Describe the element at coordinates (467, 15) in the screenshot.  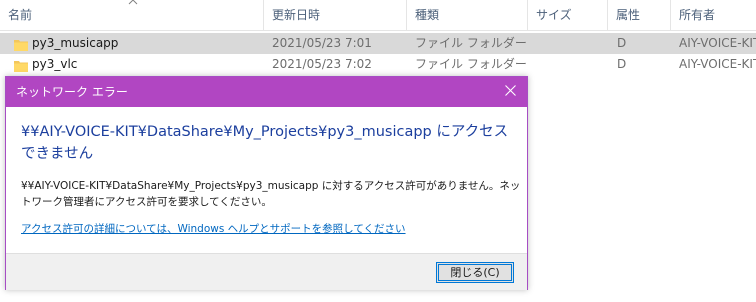
I see `column-header-type: 種類` at that location.